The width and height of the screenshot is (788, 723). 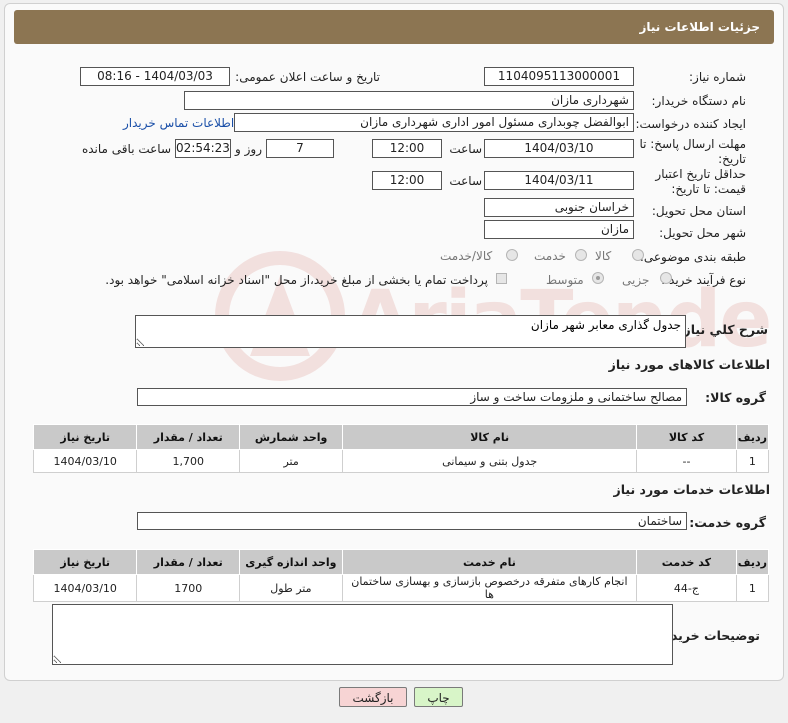 What do you see at coordinates (598, 278) in the screenshot?
I see `process-radio-medium` at bounding box center [598, 278].